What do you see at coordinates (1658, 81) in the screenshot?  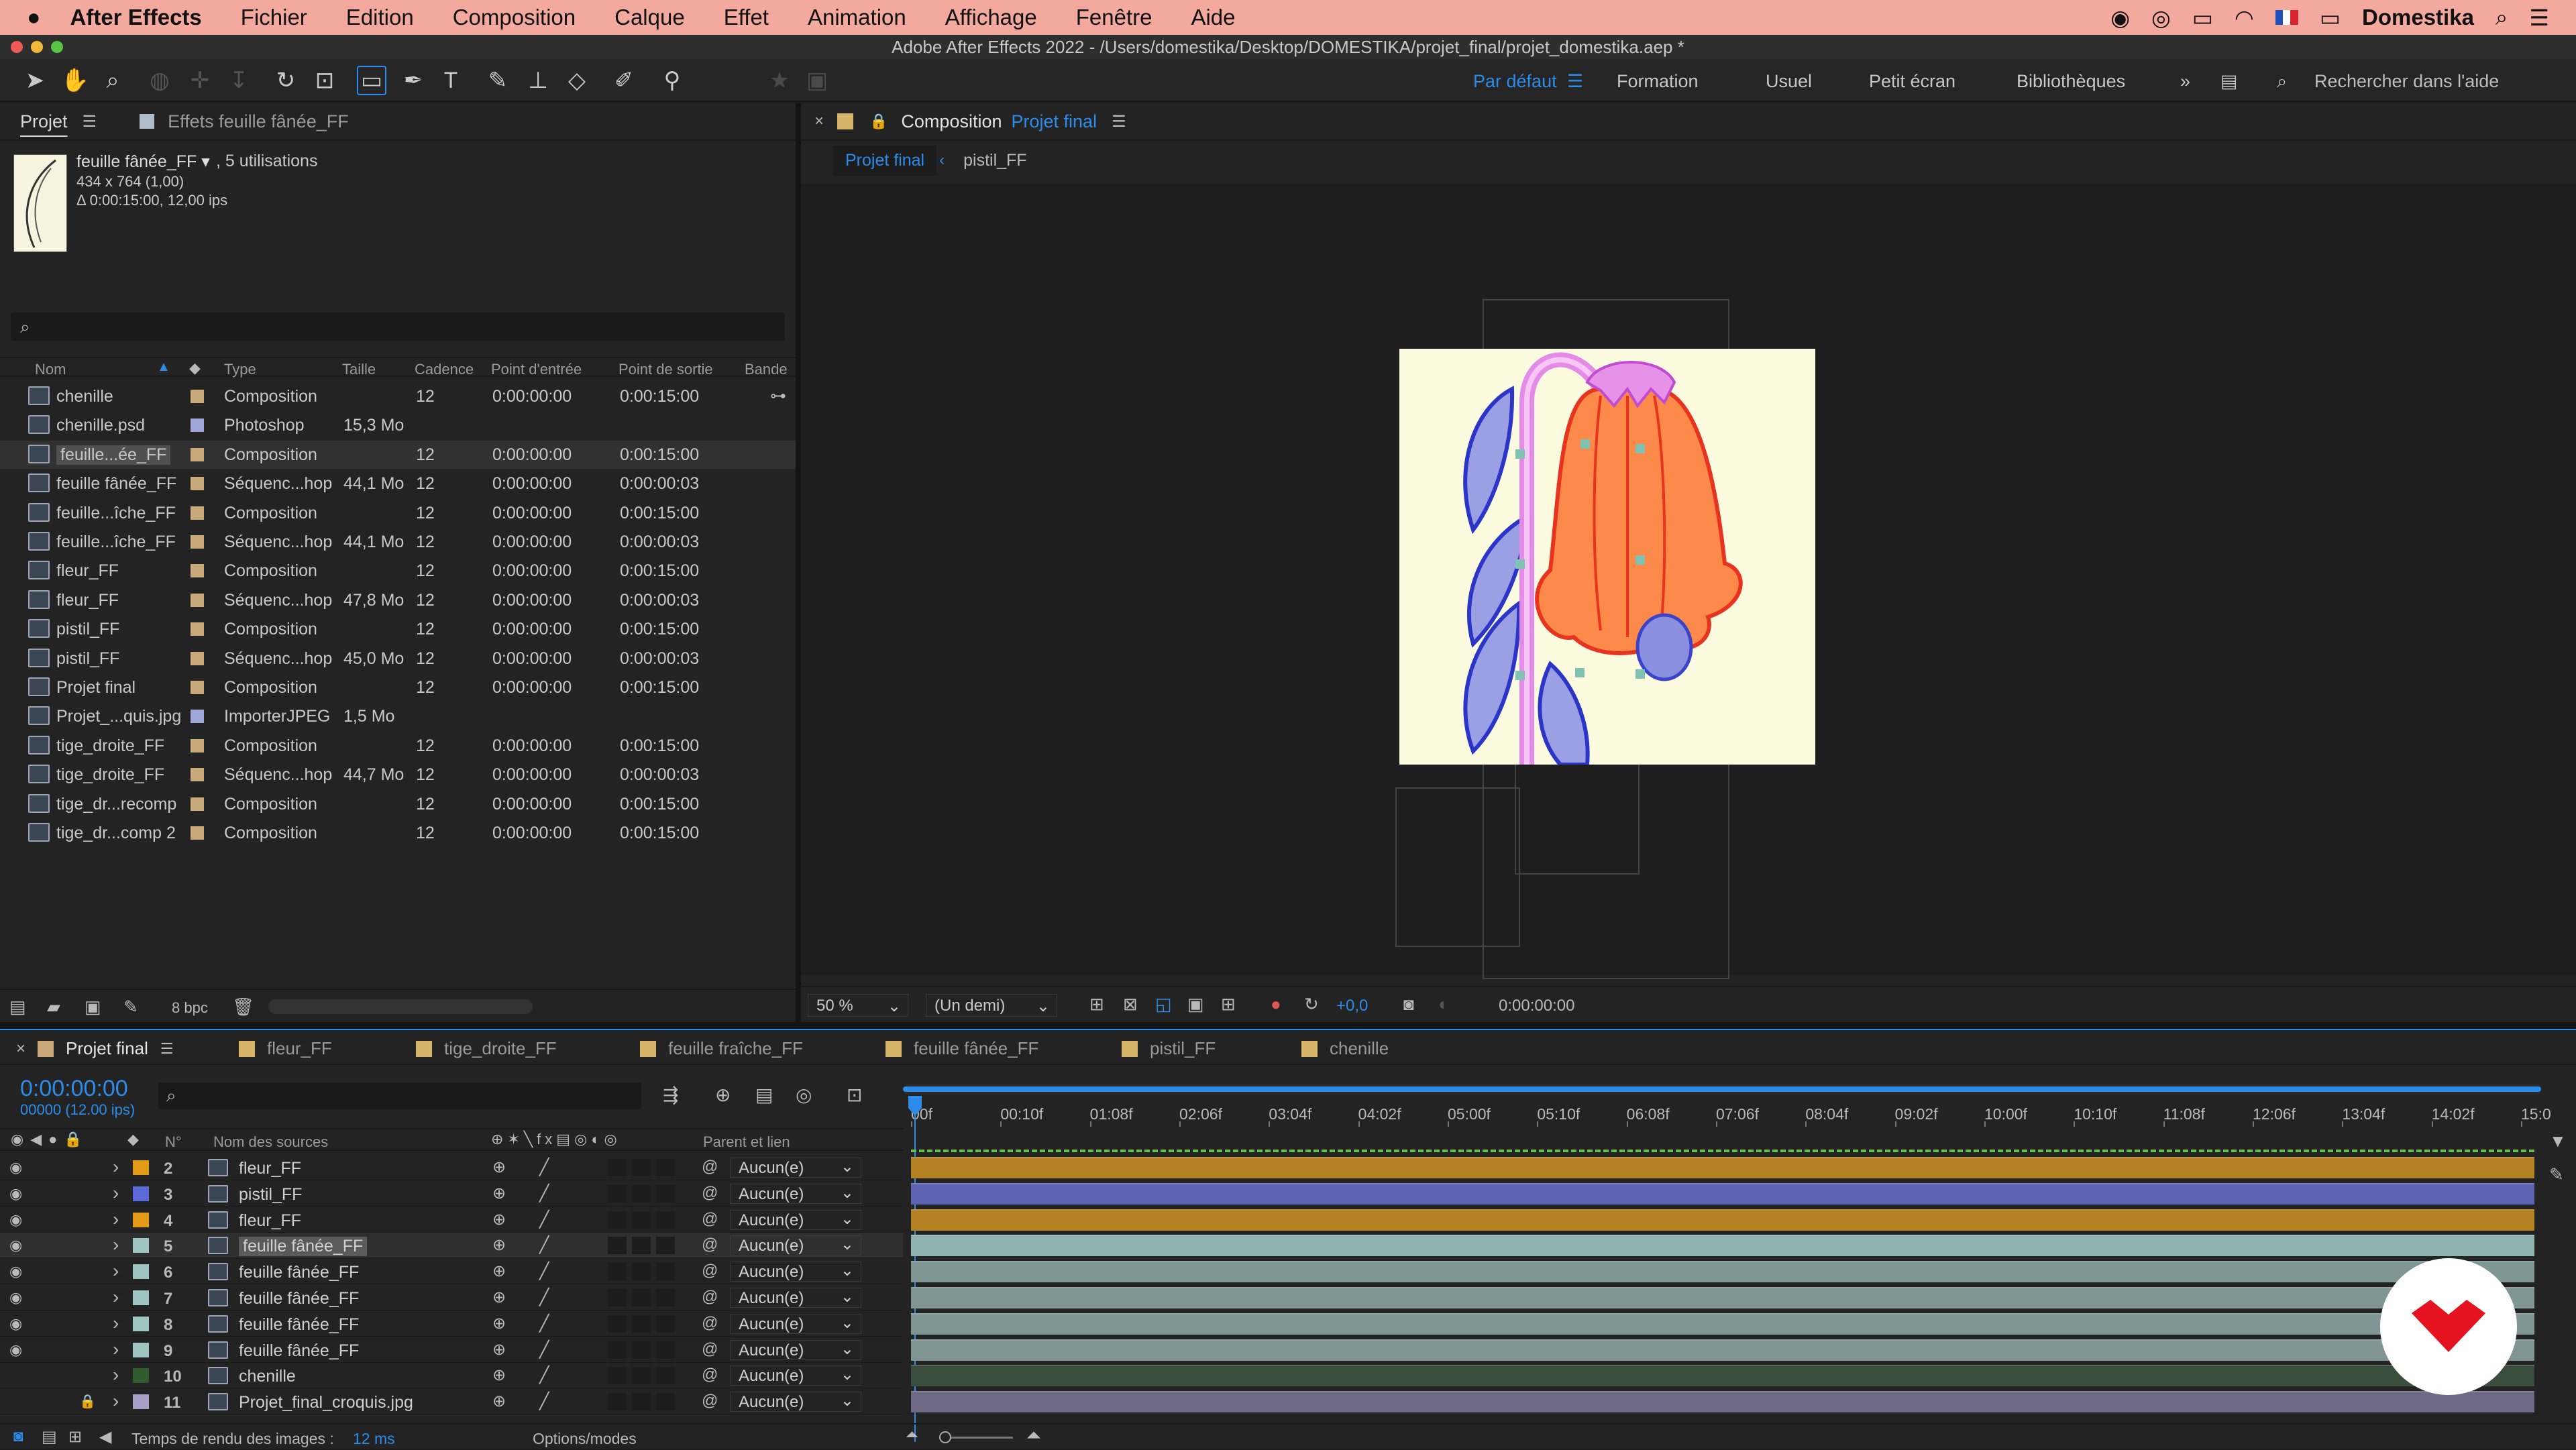 I see `workspace-formation: Formation` at bounding box center [1658, 81].